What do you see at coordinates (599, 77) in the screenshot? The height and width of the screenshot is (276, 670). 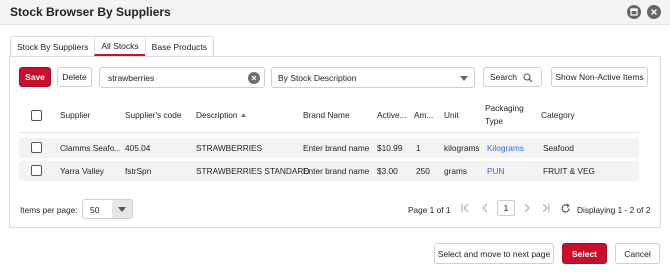 I see `show-non-active-items-button: Show Non-Active Items` at bounding box center [599, 77].